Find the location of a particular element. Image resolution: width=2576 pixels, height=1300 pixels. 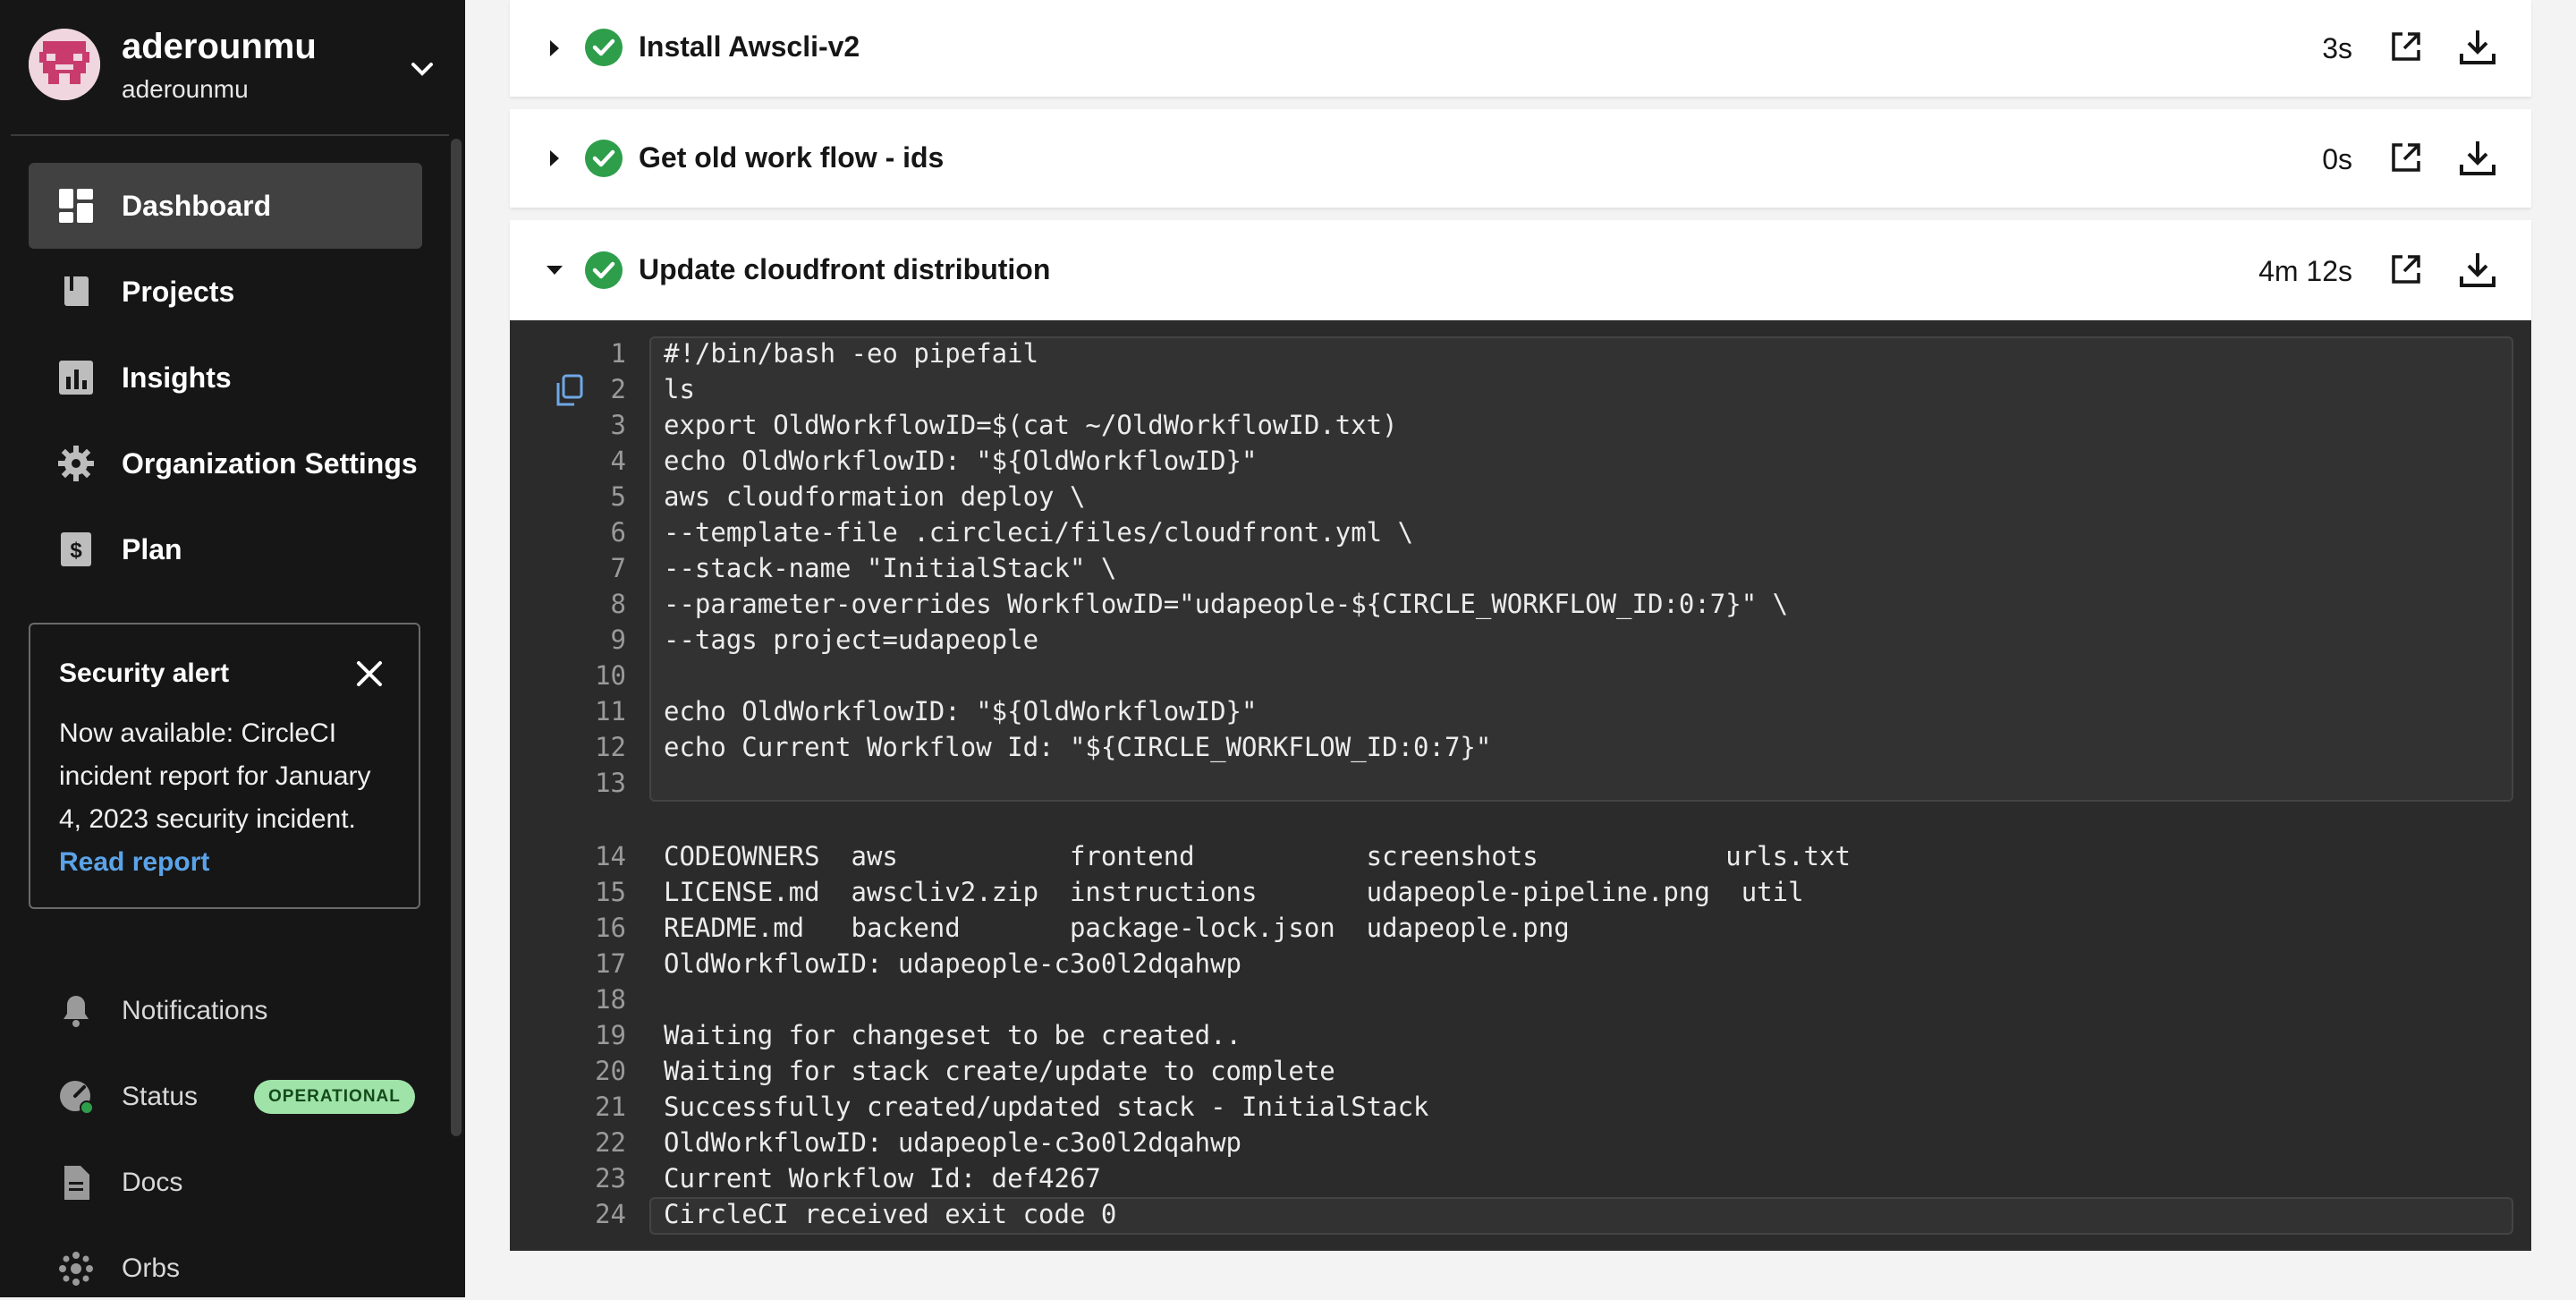

line-number: 2 is located at coordinates (618, 389).